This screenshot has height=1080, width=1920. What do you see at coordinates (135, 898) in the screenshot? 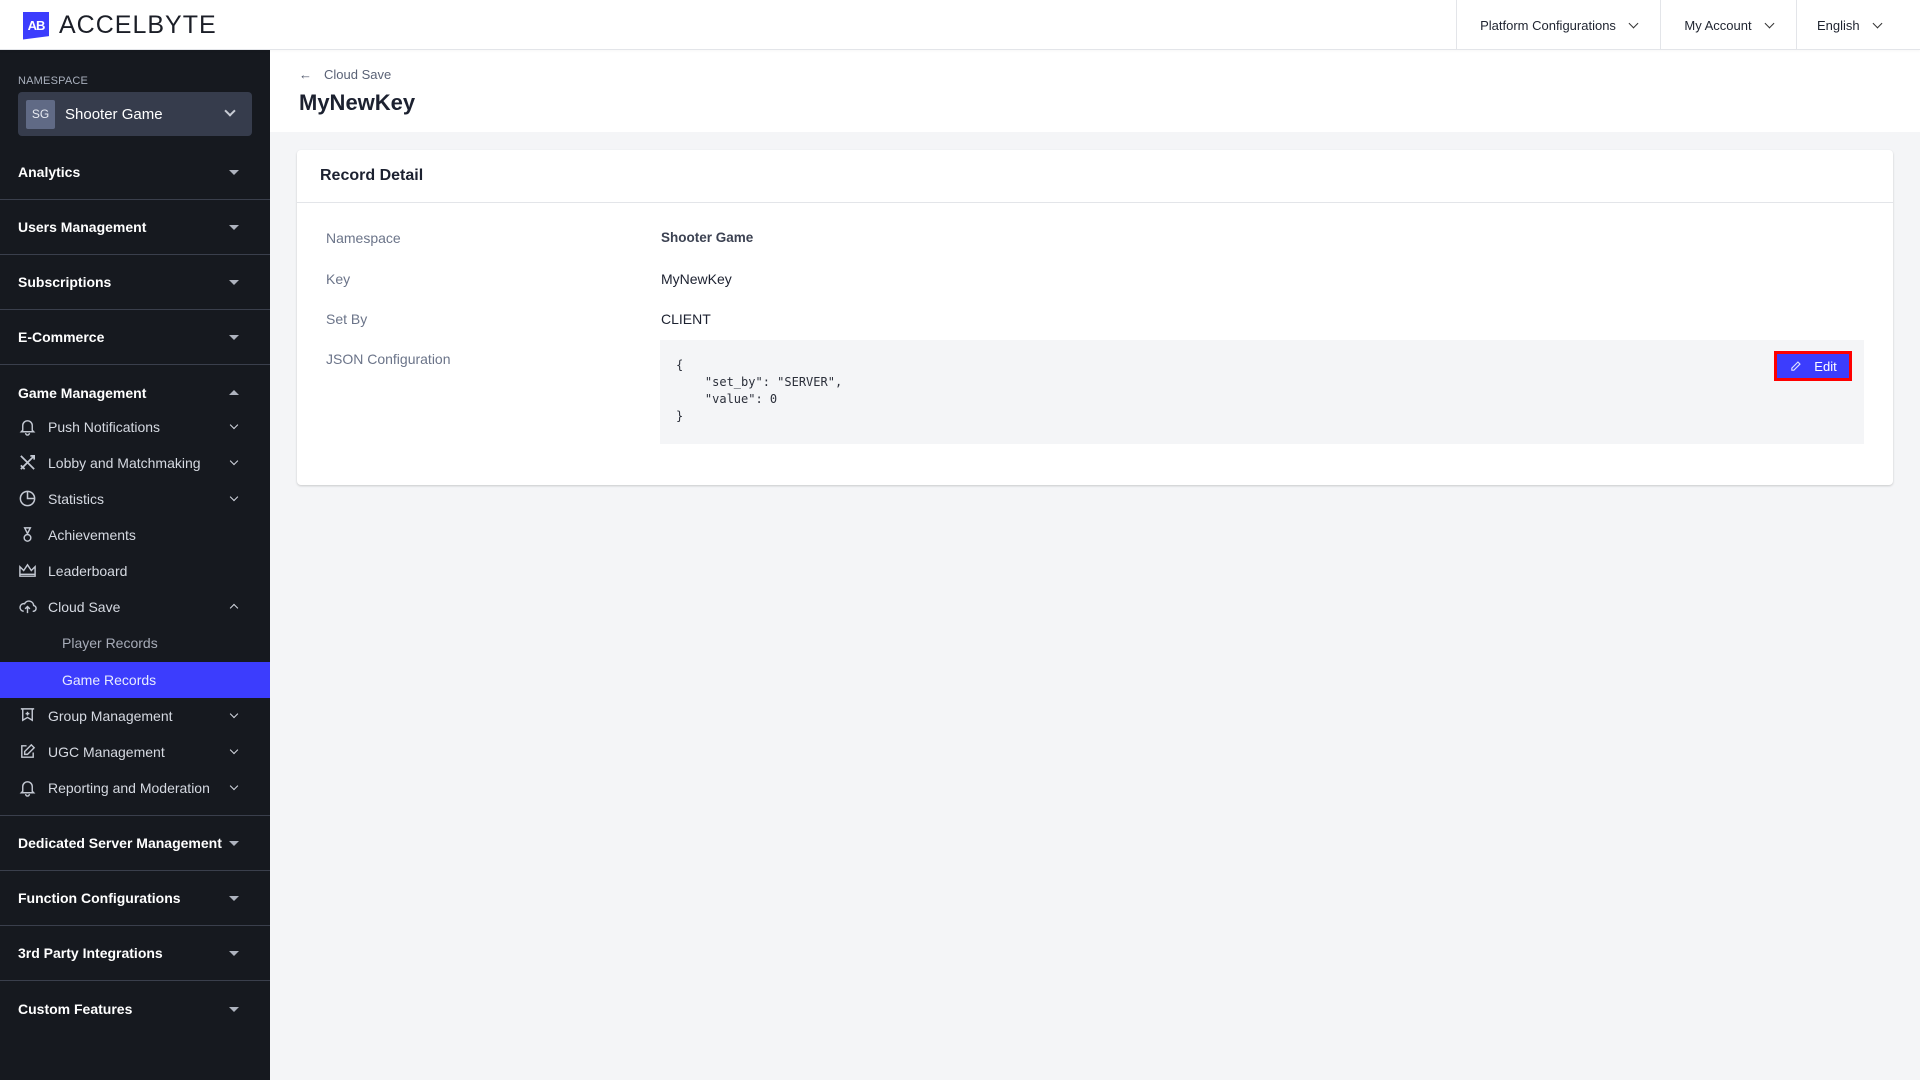
I see `sidebar-section-function-configurations: Function Configurations` at bounding box center [135, 898].